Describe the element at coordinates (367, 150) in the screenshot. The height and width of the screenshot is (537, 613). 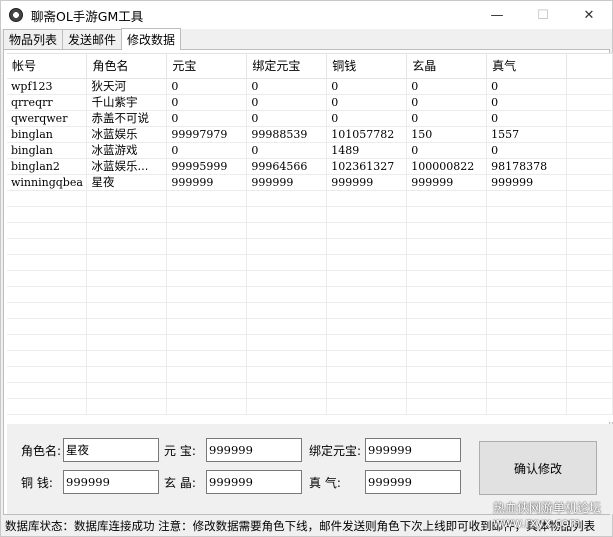
I see `cell-copper: 1489` at that location.